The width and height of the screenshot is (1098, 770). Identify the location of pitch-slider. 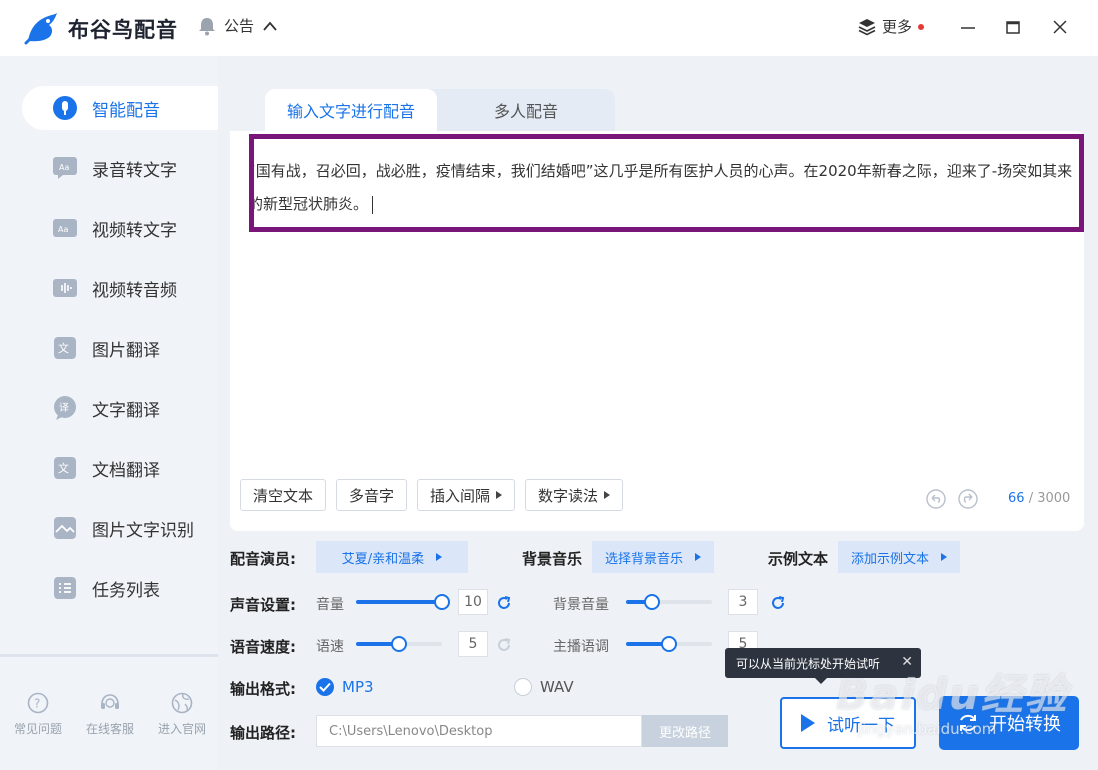
(669, 644).